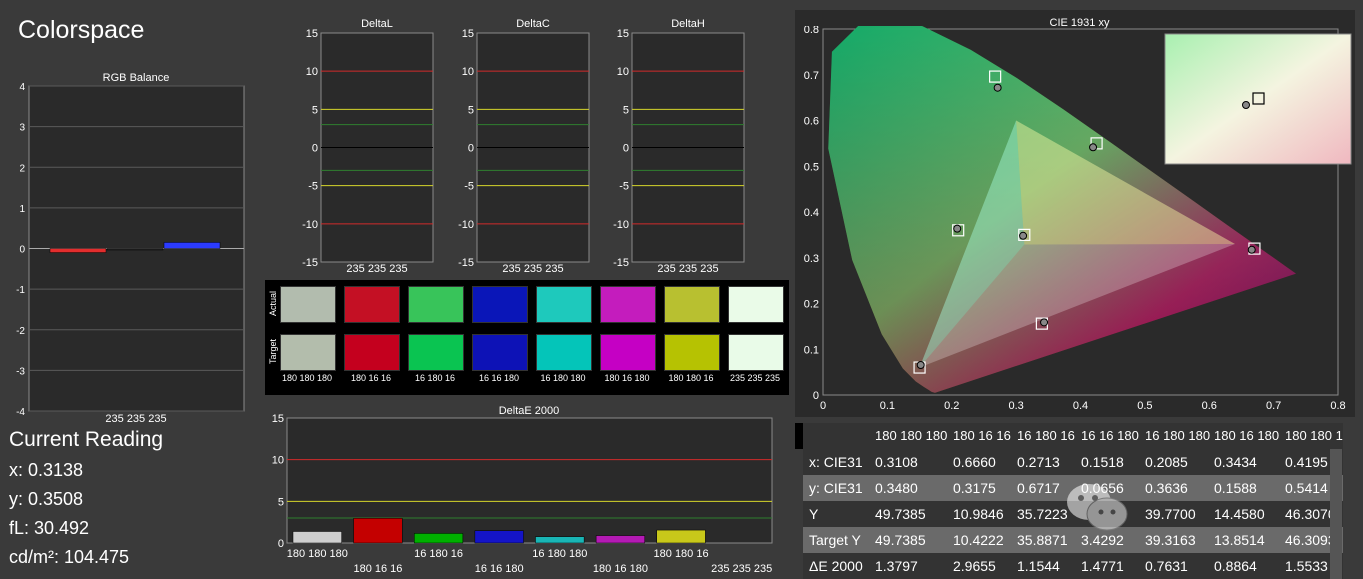 The width and height of the screenshot is (1363, 579). Describe the element at coordinates (46, 470) in the screenshot. I see `current-reading-x: x: 0.3138` at that location.